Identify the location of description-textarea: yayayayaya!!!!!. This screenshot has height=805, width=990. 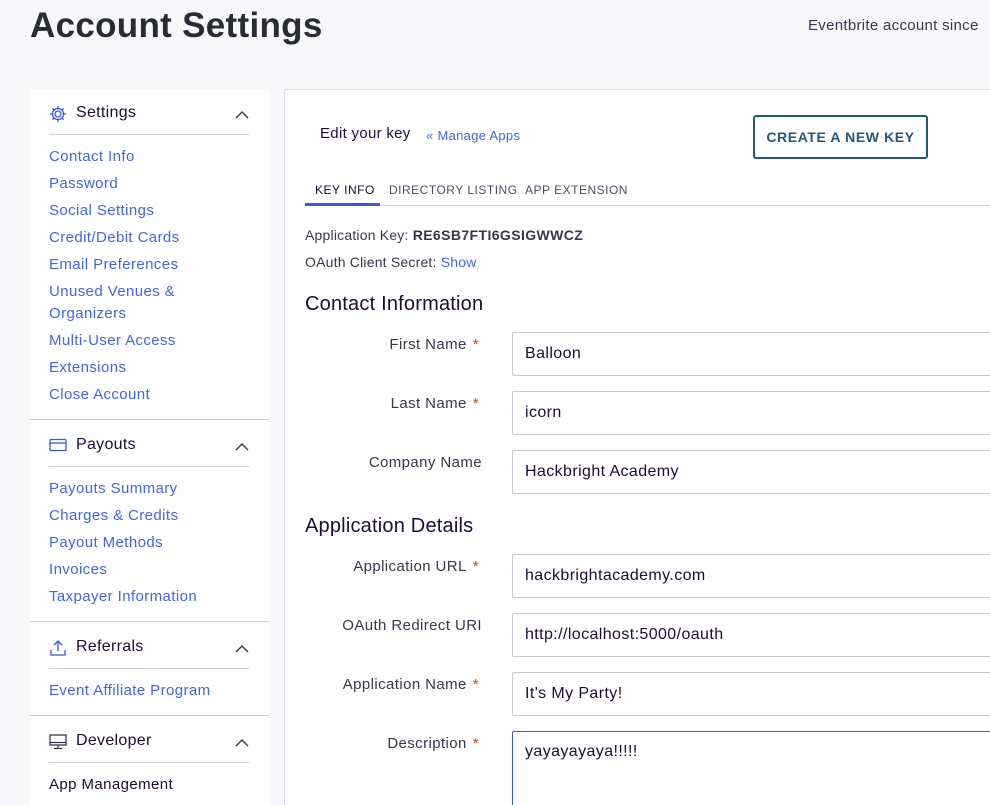
(751, 768).